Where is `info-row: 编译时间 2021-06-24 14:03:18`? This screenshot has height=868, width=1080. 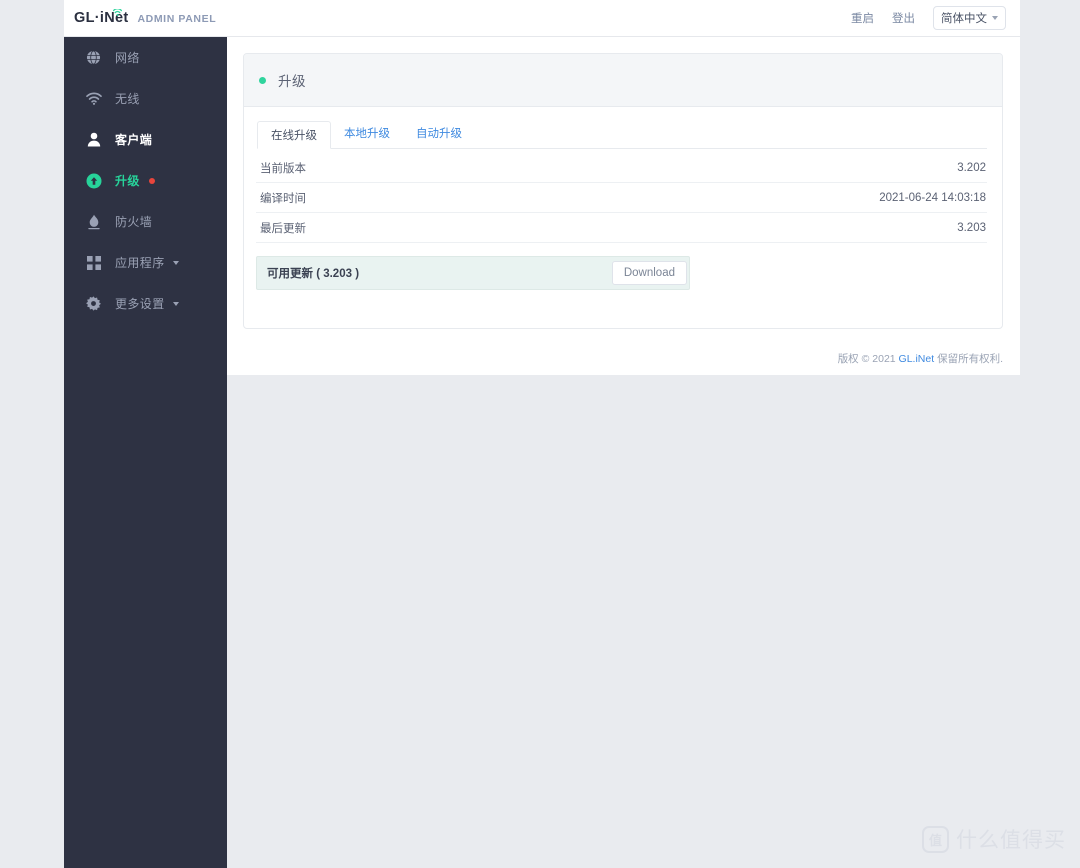
info-row: 编译时间 2021-06-24 14:03:18 is located at coordinates (621, 198).